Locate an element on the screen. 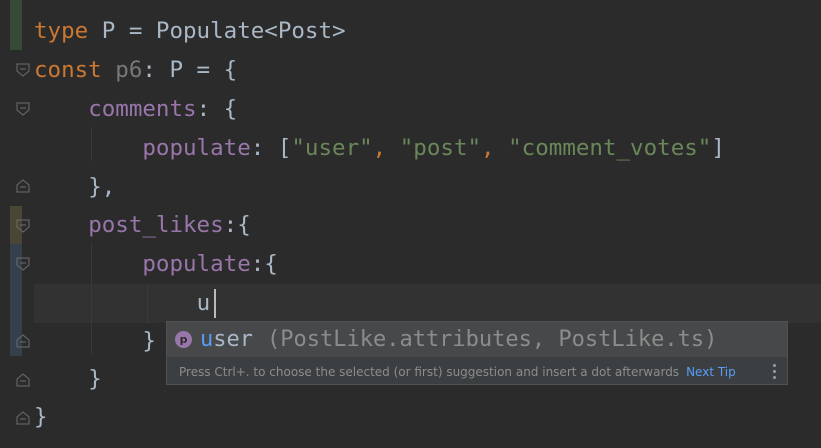  code-line-6: post_likes:{ is located at coordinates (142, 225).